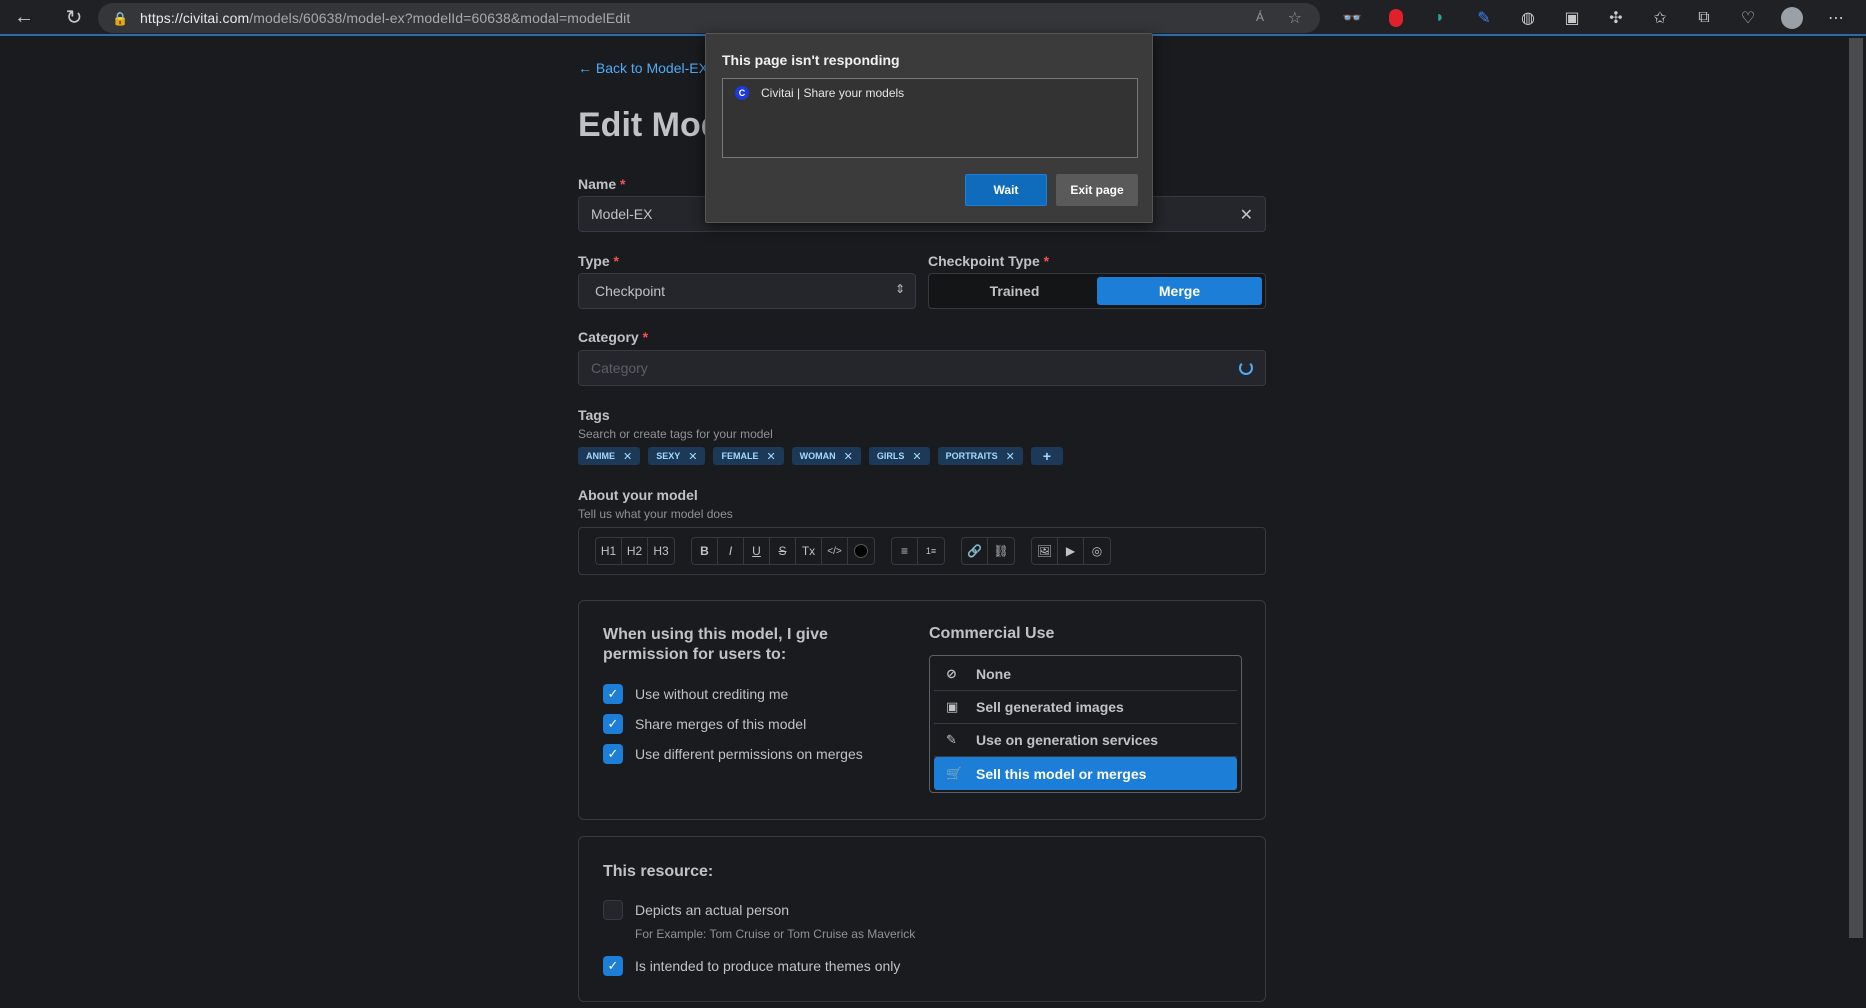  What do you see at coordinates (658, 871) in the screenshot?
I see `resource-title: This resource:` at bounding box center [658, 871].